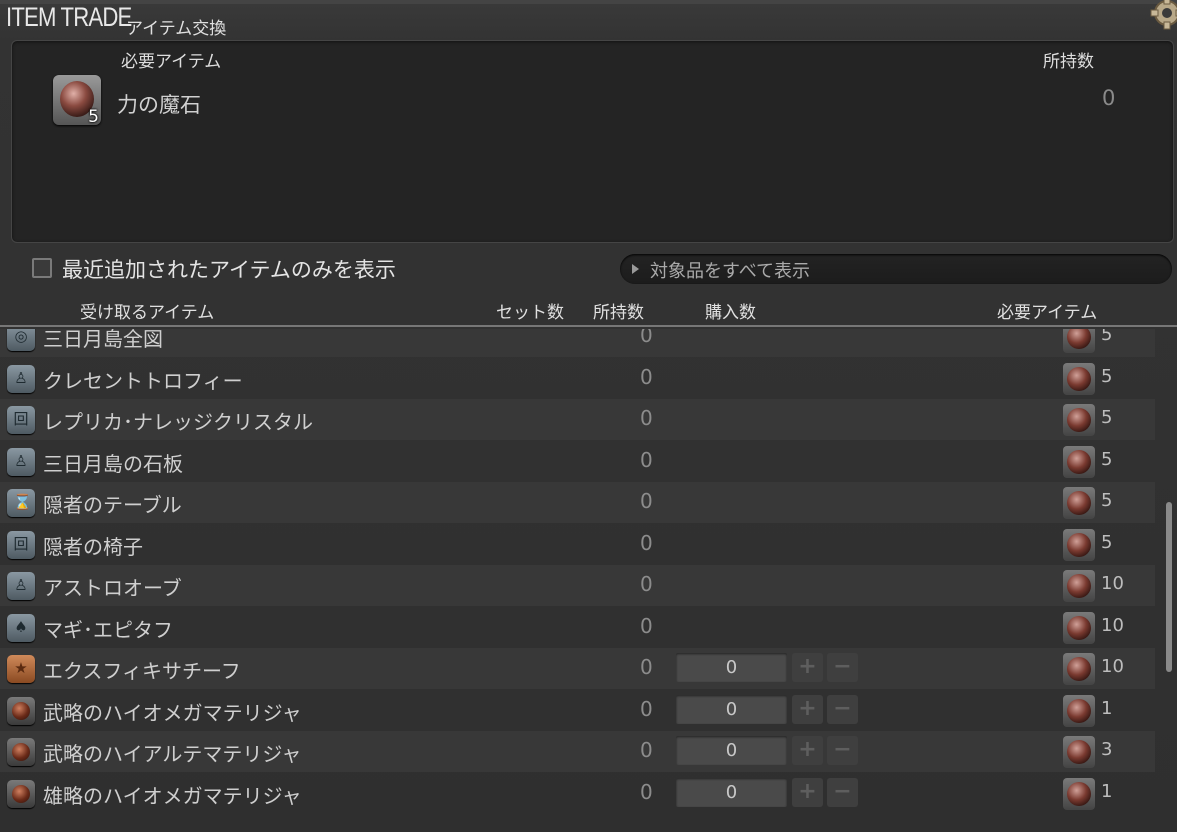 This screenshot has height=832, width=1177. Describe the element at coordinates (1163, 15) in the screenshot. I see `gear-close-icon` at that location.